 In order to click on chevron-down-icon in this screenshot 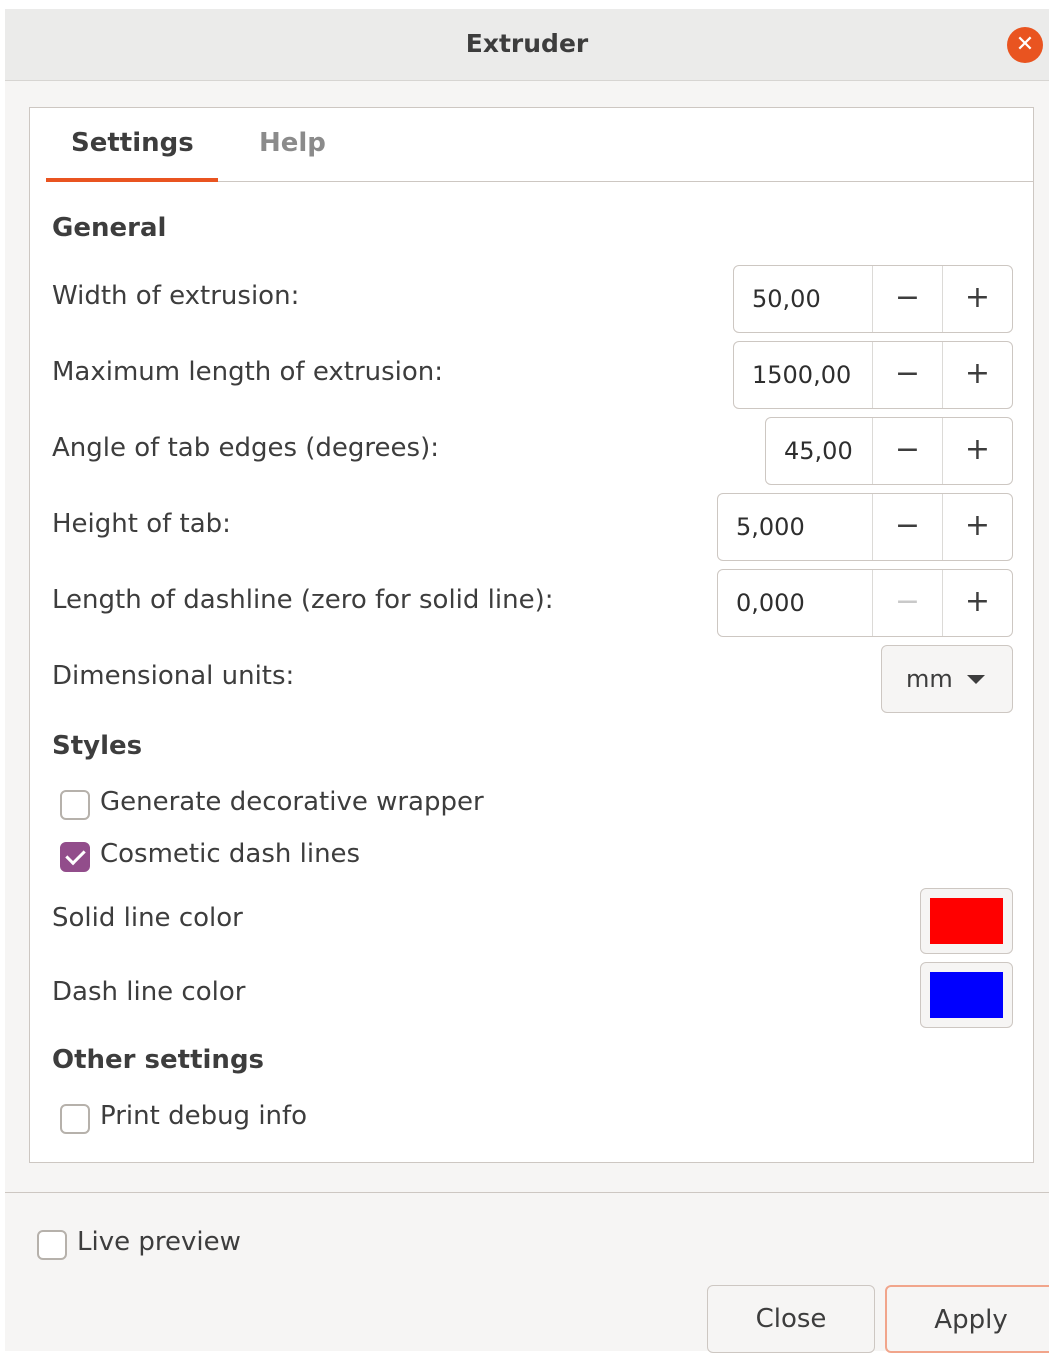, I will do `click(976, 679)`.